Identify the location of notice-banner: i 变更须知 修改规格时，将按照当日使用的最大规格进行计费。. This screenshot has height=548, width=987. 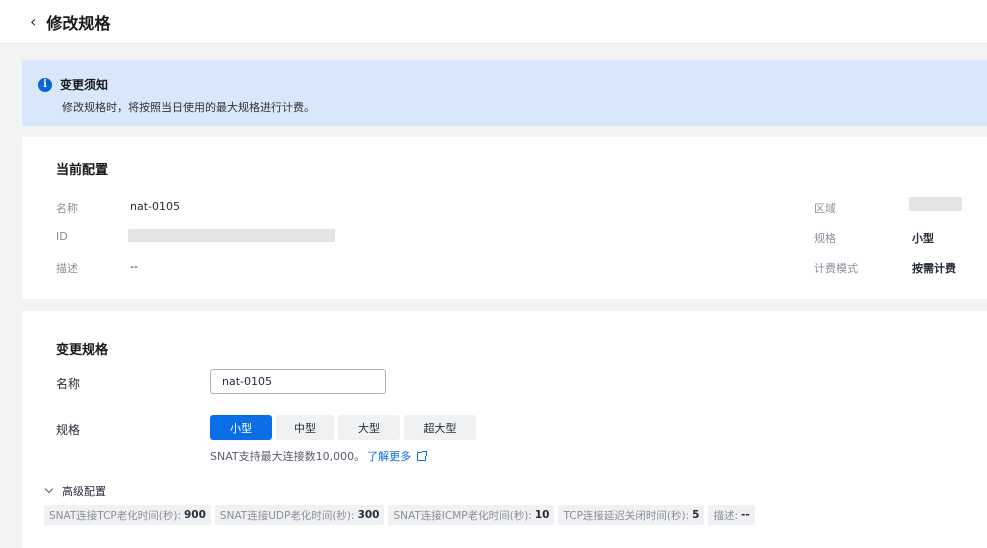
(504, 93).